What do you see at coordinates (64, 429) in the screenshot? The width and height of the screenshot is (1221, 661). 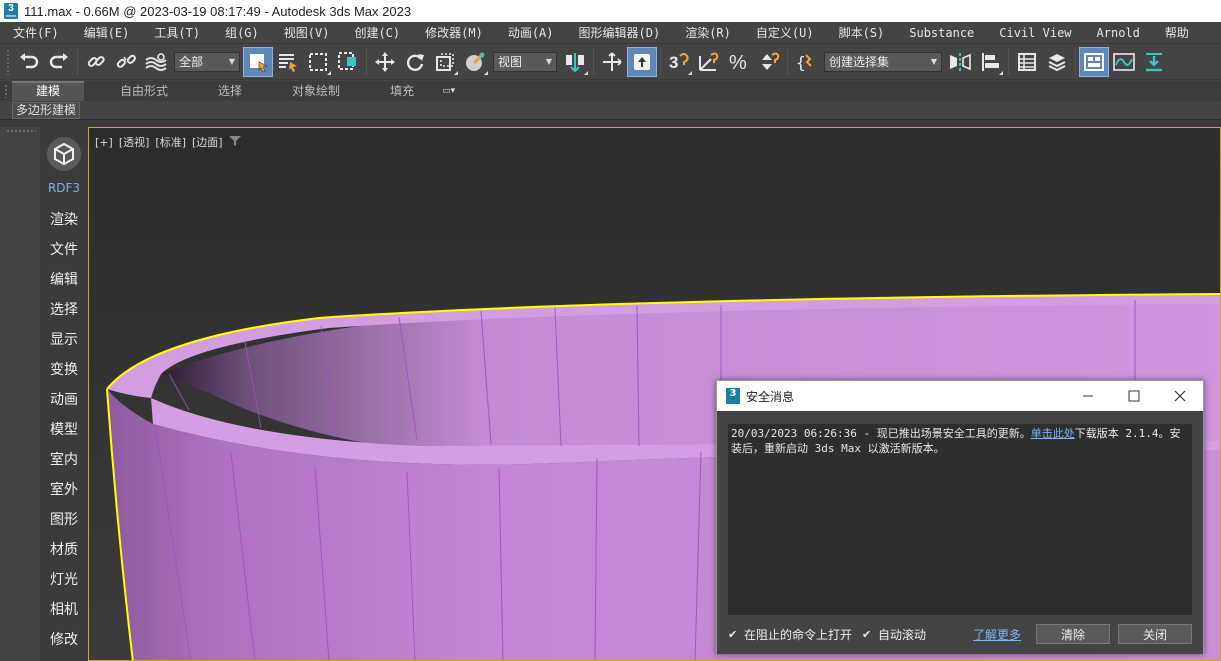 I see `side-item-model: 模型` at bounding box center [64, 429].